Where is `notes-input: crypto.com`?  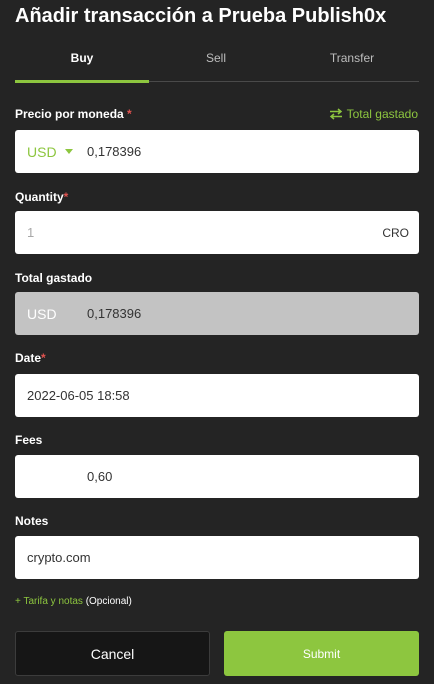
notes-input: crypto.com is located at coordinates (217, 557).